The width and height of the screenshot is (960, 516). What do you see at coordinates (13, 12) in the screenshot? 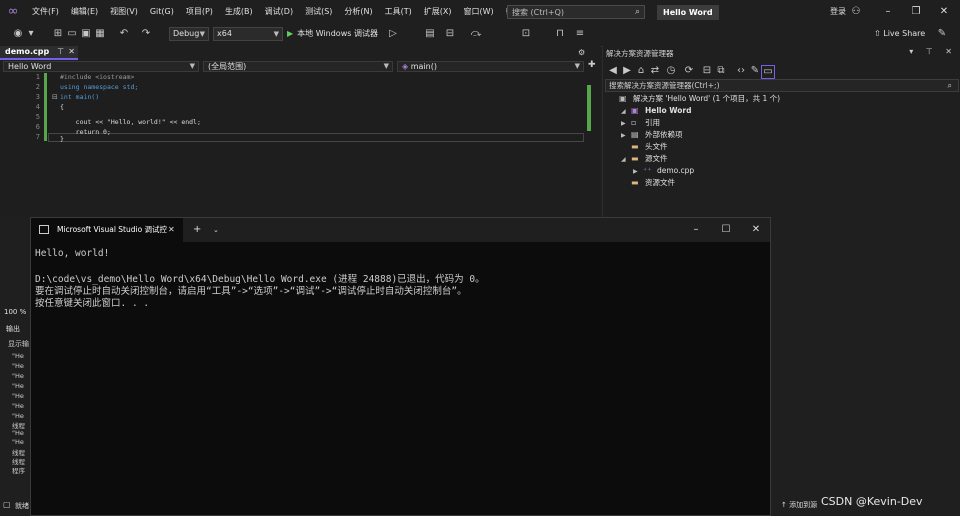
I see `visual-studio-logo-icon: ∞` at bounding box center [13, 12].